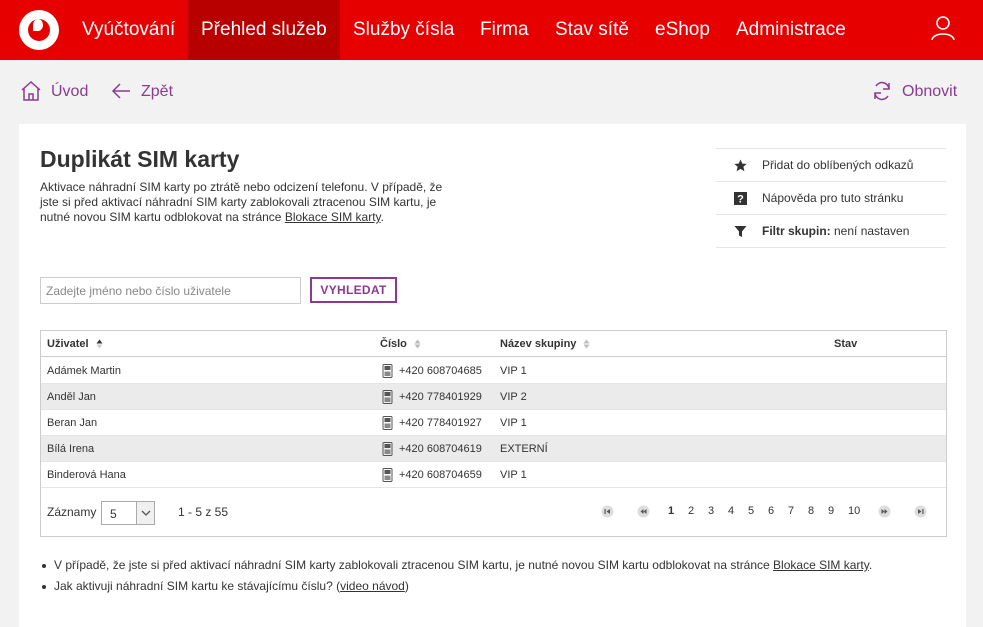 This screenshot has width=983, height=627. Describe the element at coordinates (682, 30) in the screenshot. I see `nav-item-eshop: eShop` at that location.